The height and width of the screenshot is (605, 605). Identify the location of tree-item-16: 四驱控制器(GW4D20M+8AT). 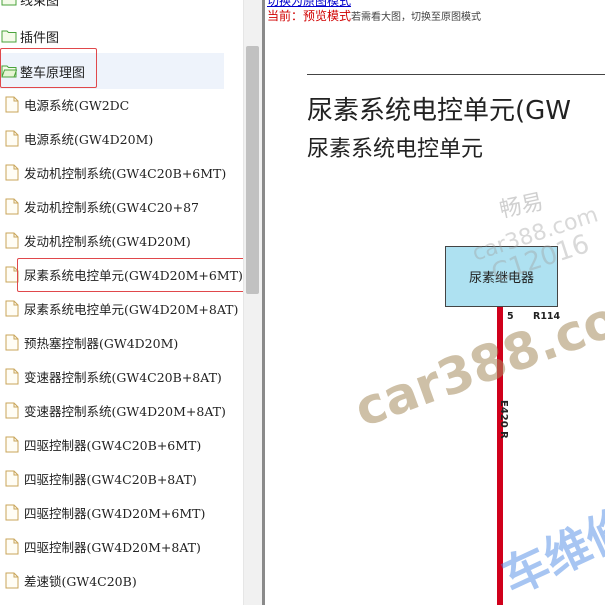
(121, 546).